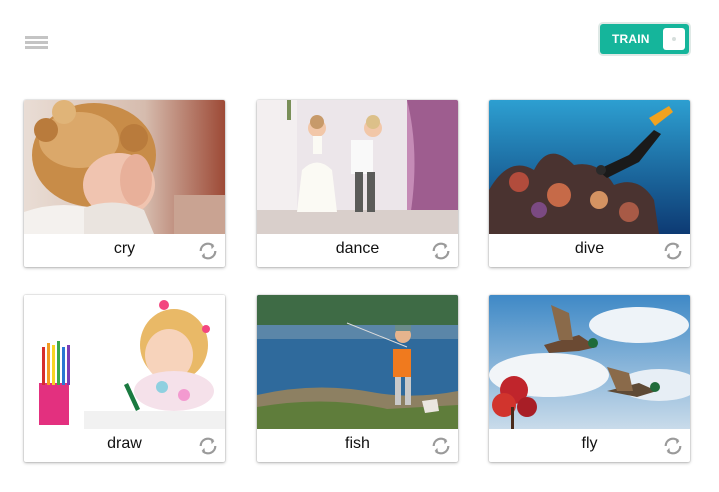 The width and height of the screenshot is (719, 492). I want to click on word-card-fly: fly, so click(589, 378).